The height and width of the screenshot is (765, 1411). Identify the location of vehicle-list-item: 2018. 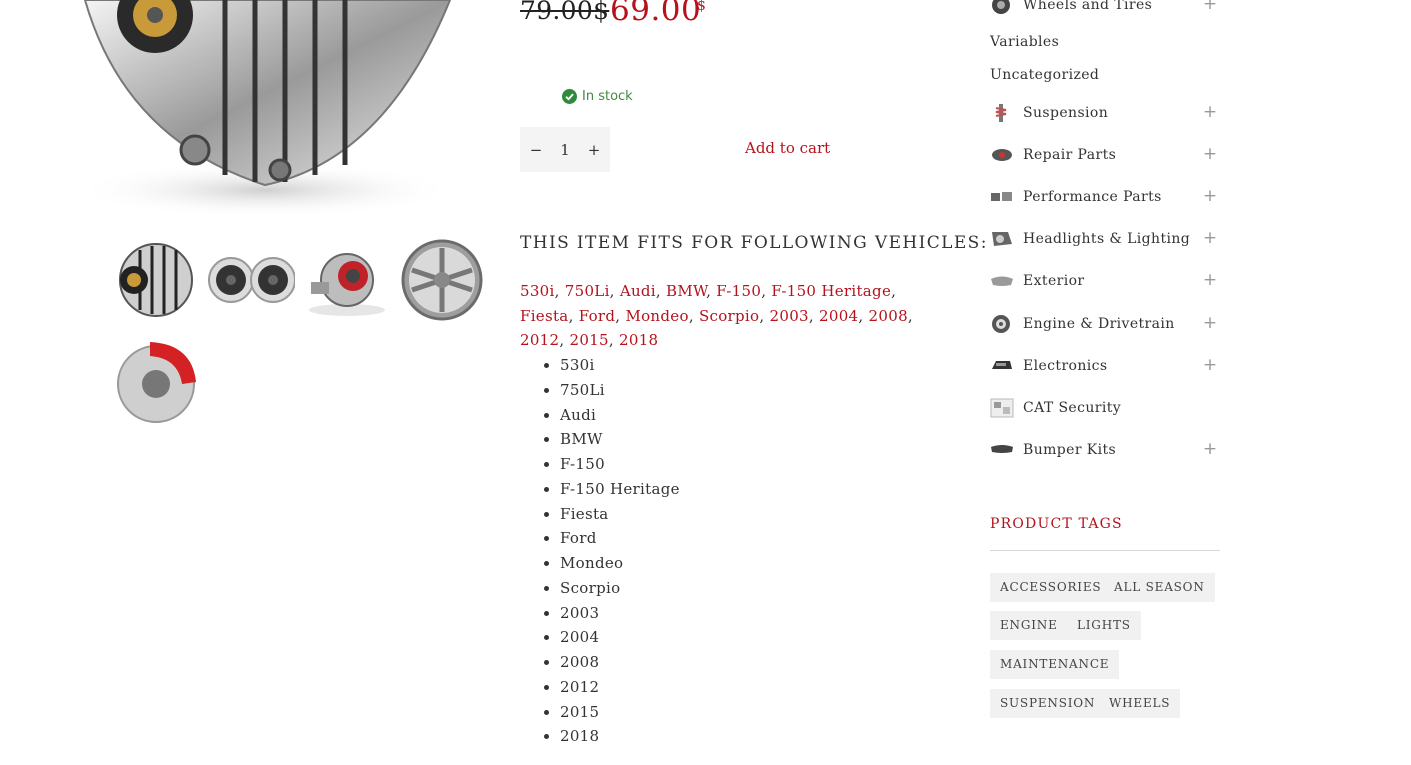
(620, 736).